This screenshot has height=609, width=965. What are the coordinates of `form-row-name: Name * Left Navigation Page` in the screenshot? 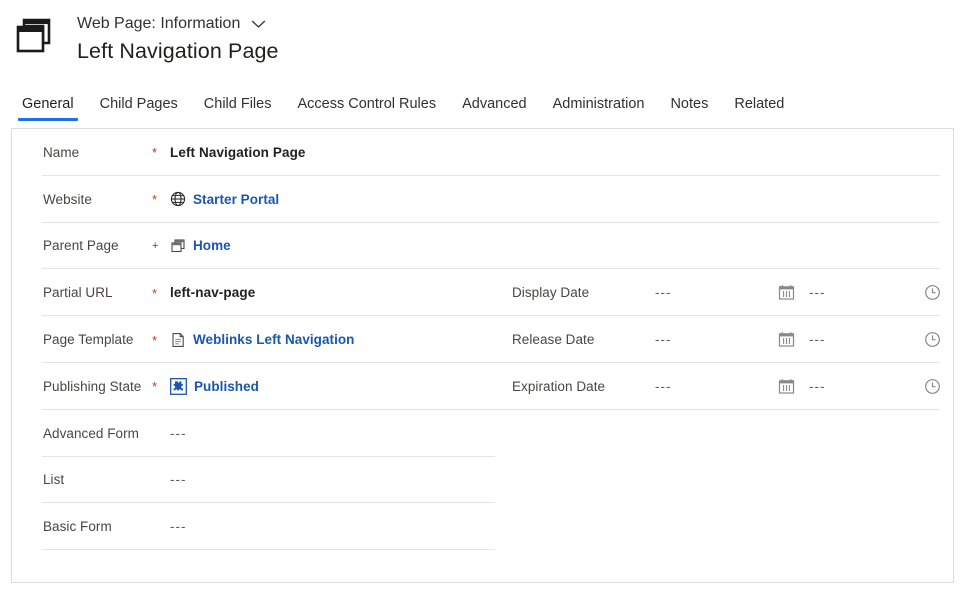 It's located at (482, 152).